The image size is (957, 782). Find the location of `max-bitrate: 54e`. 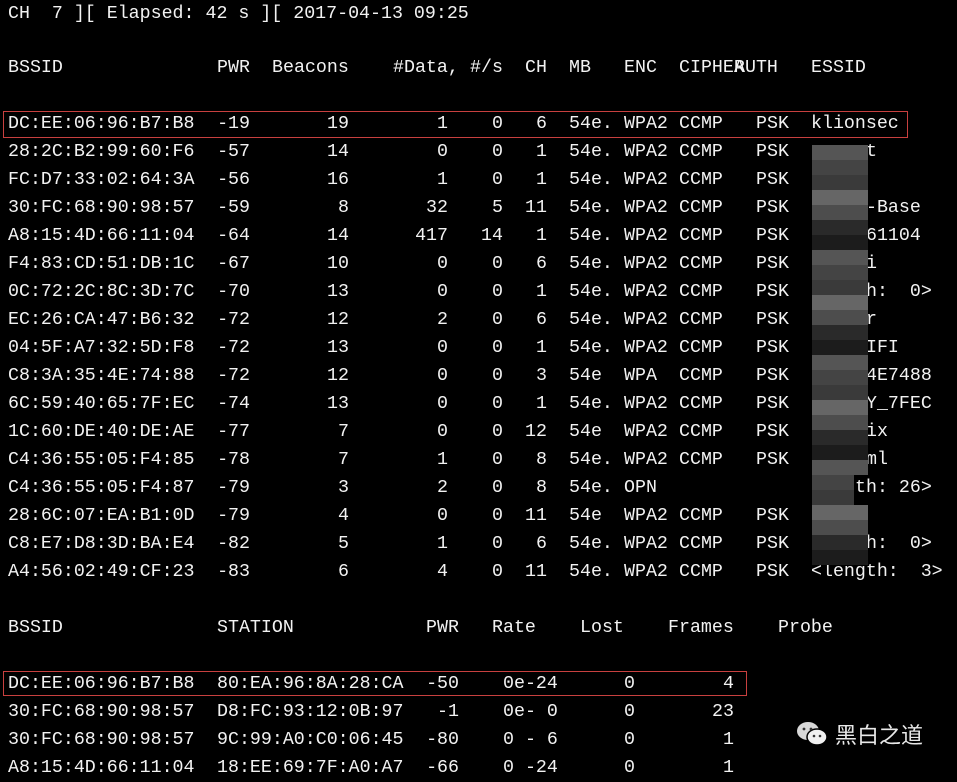

max-bitrate: 54e is located at coordinates (585, 432).